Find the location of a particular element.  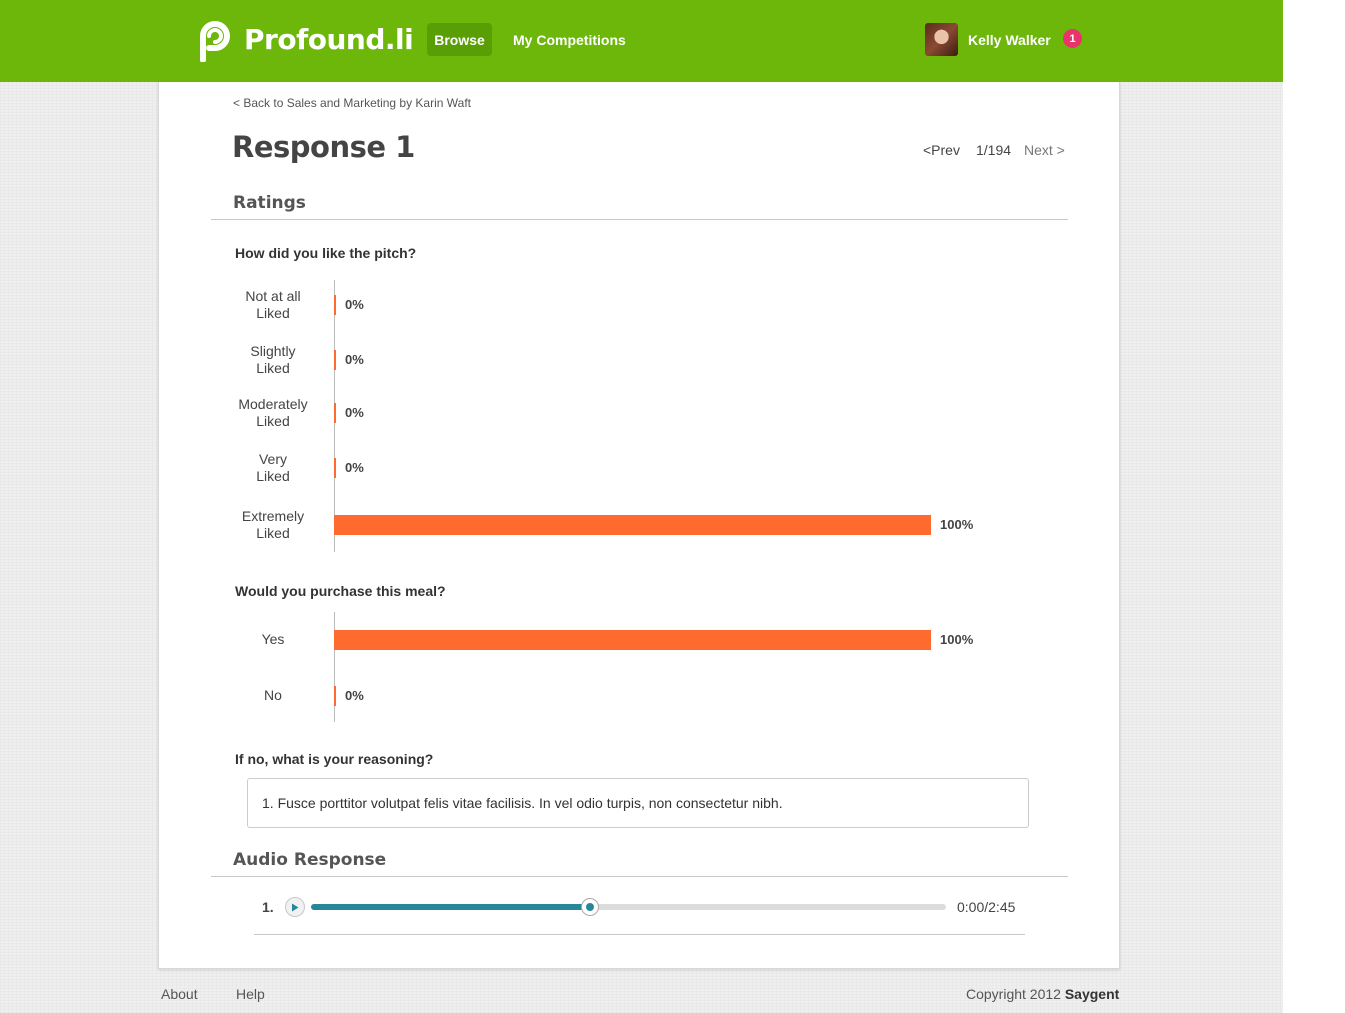

prev-link: <Prev is located at coordinates (941, 150).